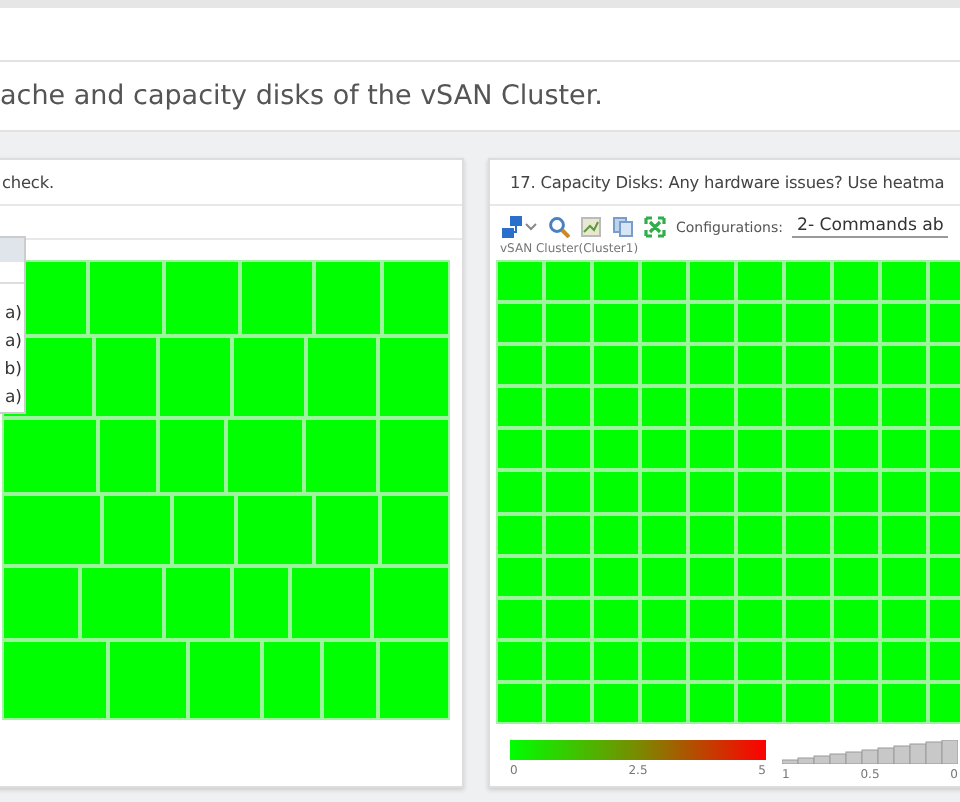  Describe the element at coordinates (870, 227) in the screenshot. I see `configuration-dropdown: 2- Commands ab` at that location.